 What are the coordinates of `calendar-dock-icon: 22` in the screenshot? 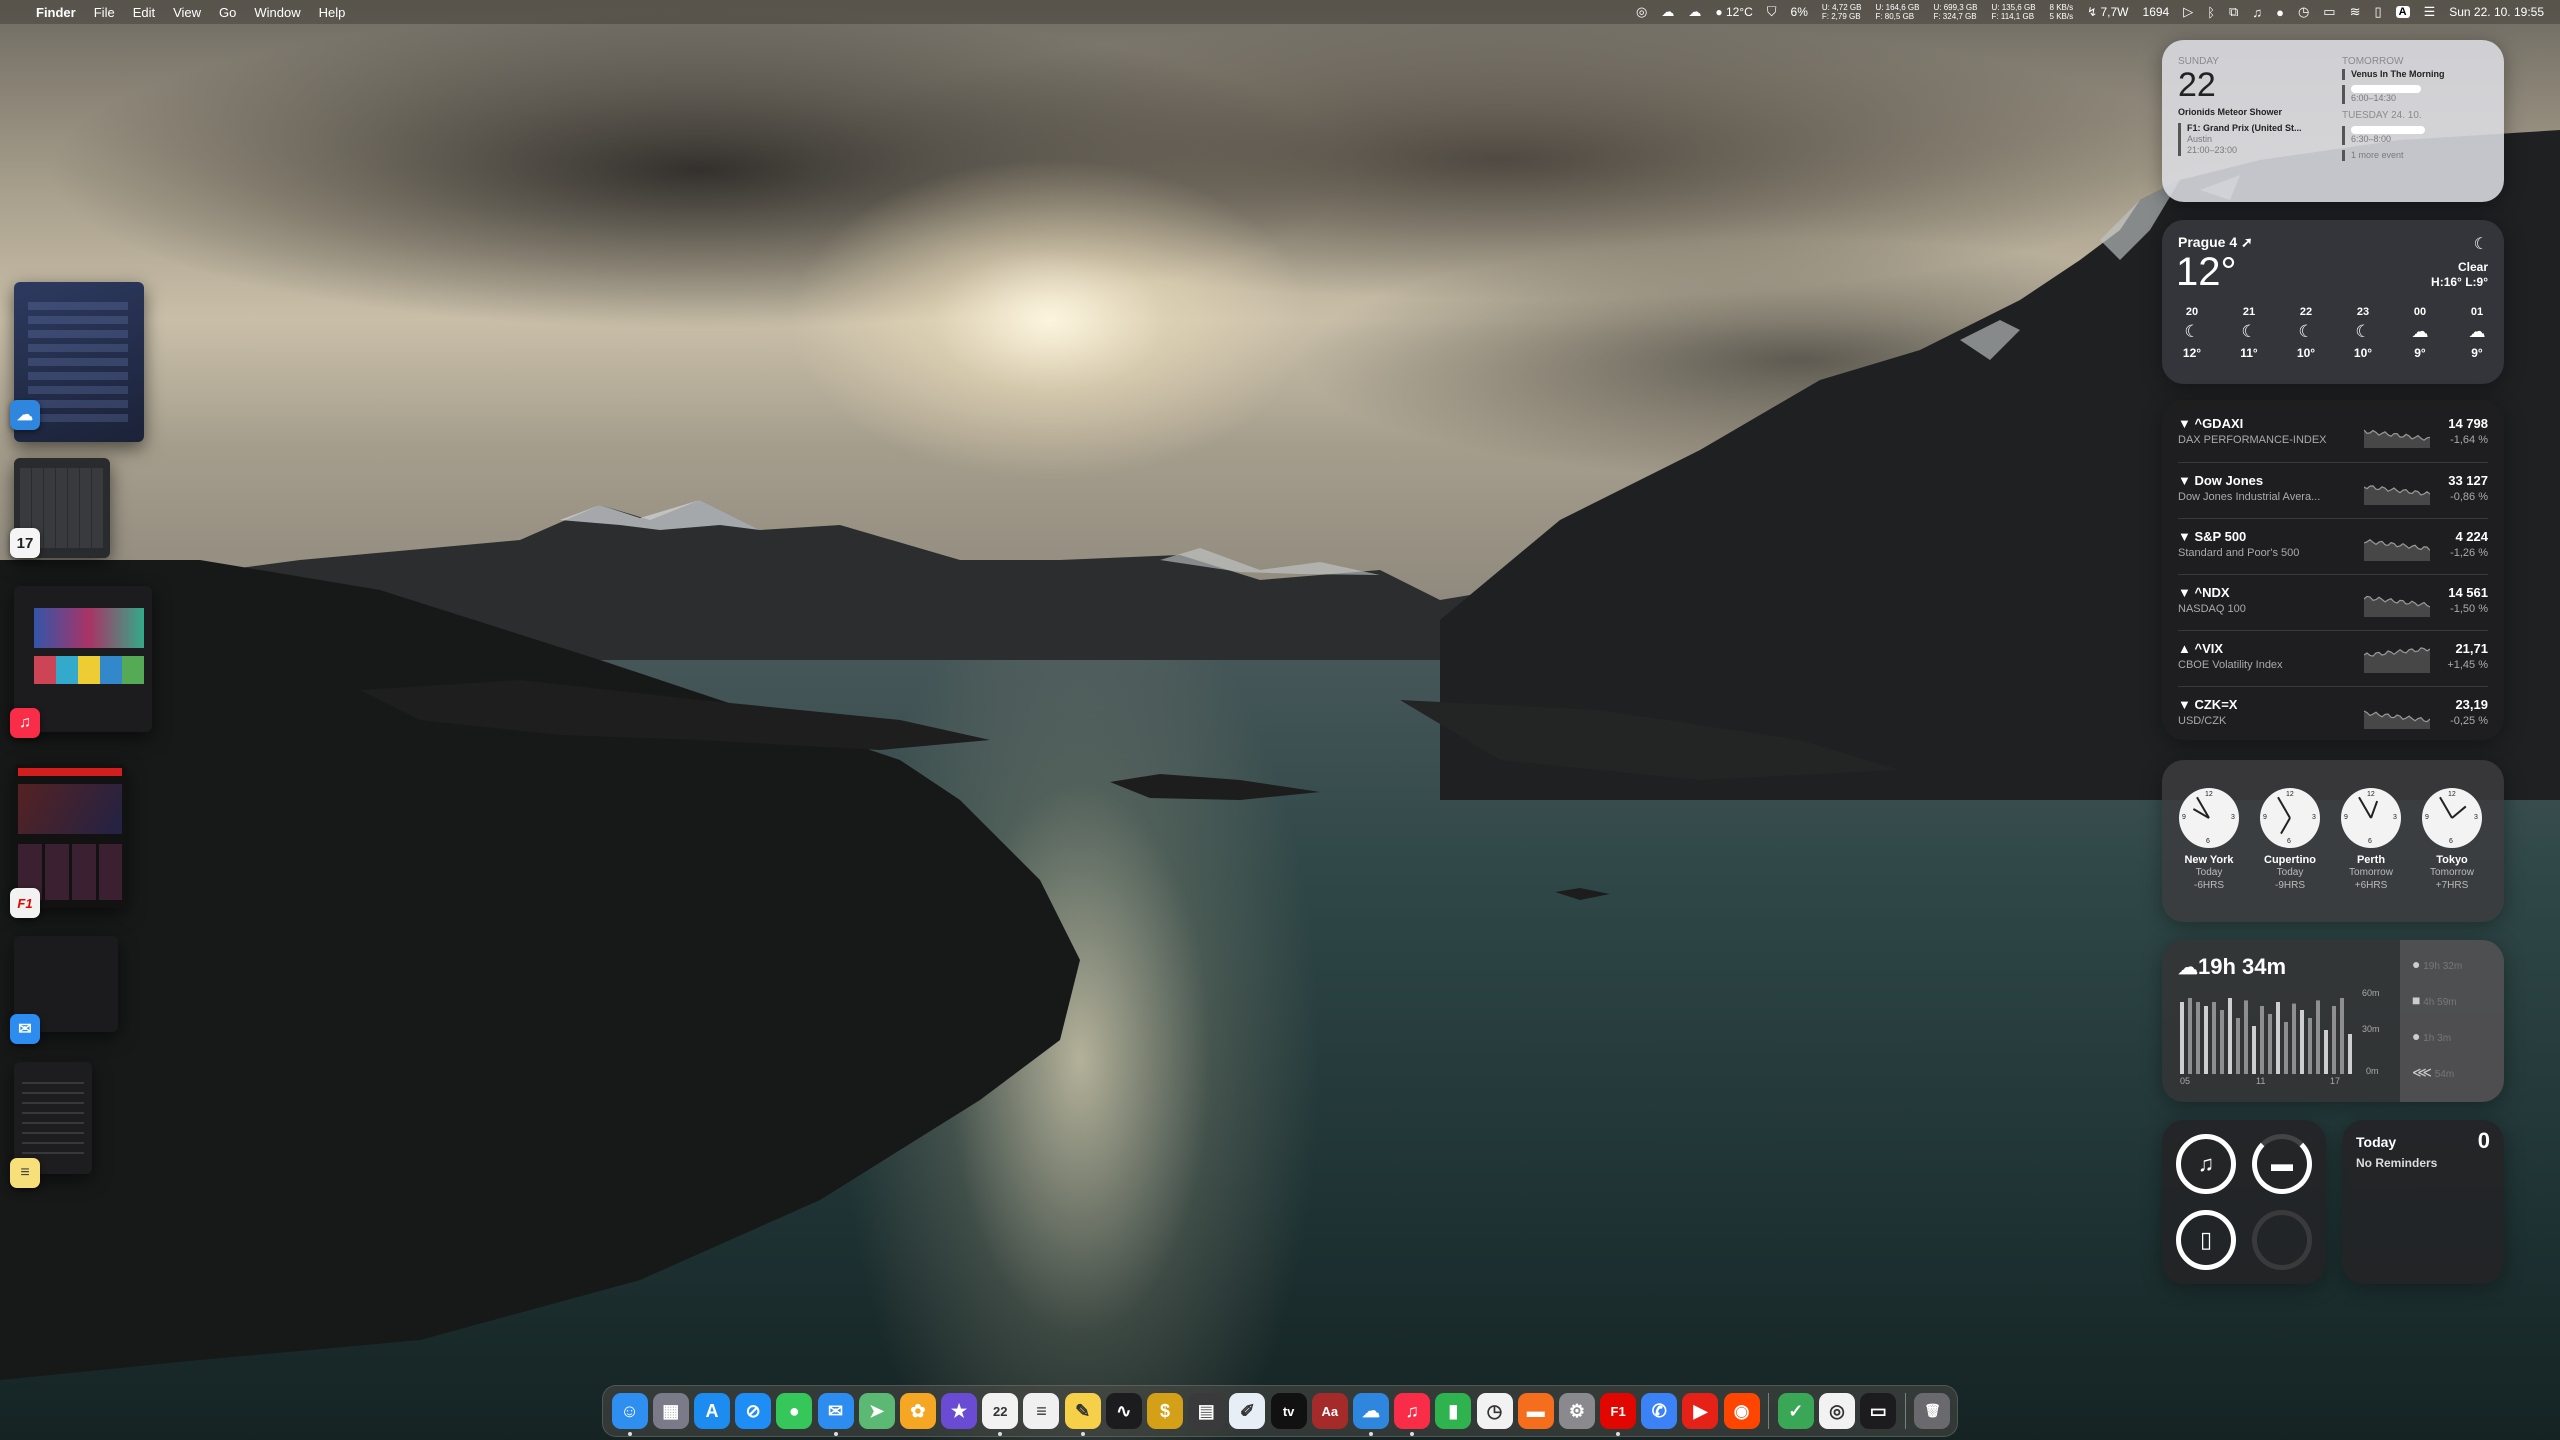 It's located at (1000, 1414).